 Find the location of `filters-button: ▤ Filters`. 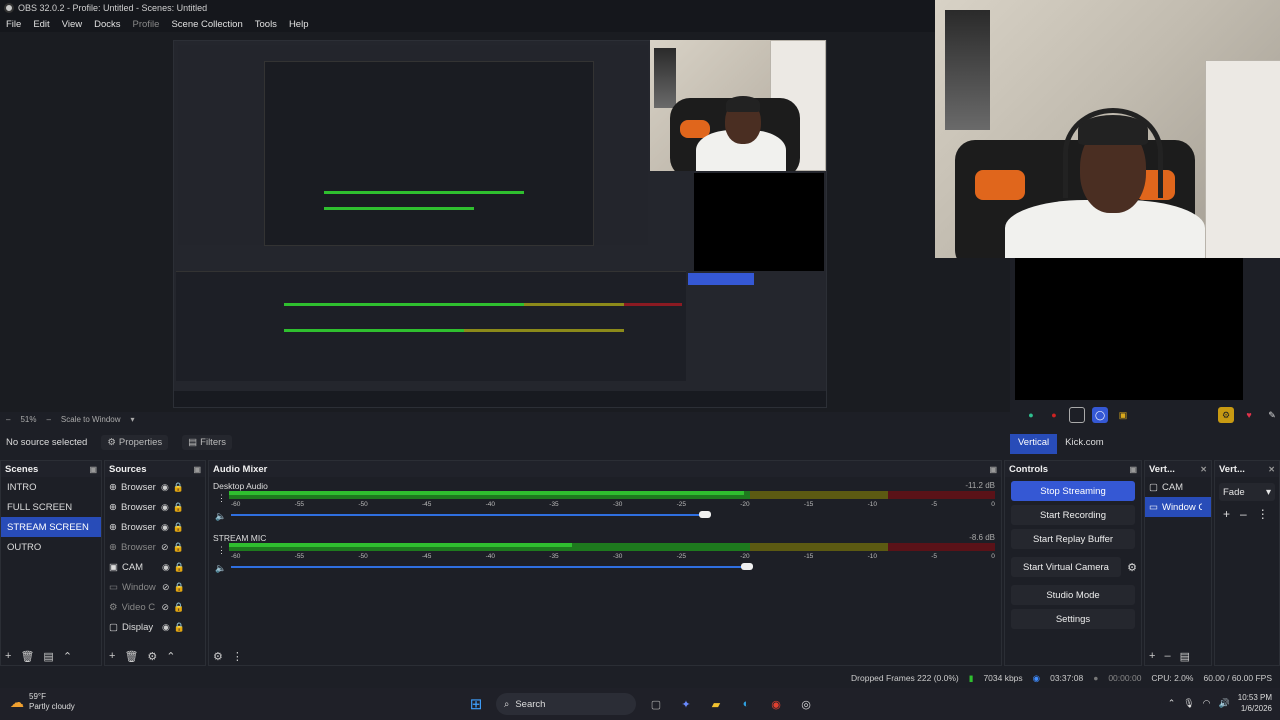

filters-button: ▤ Filters is located at coordinates (207, 442).